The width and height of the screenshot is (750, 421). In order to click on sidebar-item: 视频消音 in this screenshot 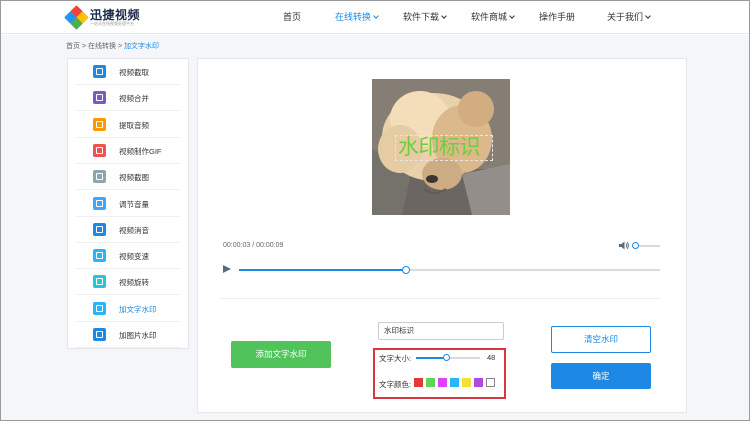, I will do `click(128, 230)`.